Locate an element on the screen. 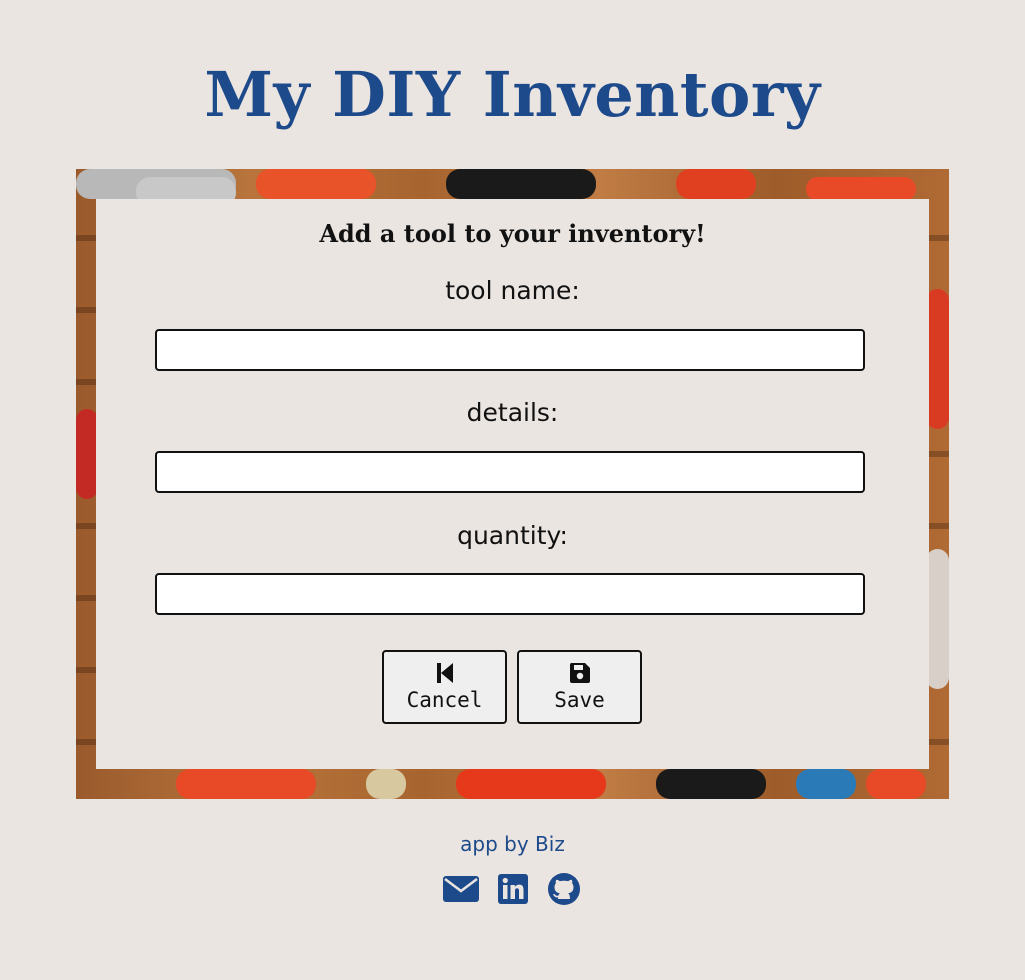  form-heading: Add a tool to your inventory! is located at coordinates (512, 233).